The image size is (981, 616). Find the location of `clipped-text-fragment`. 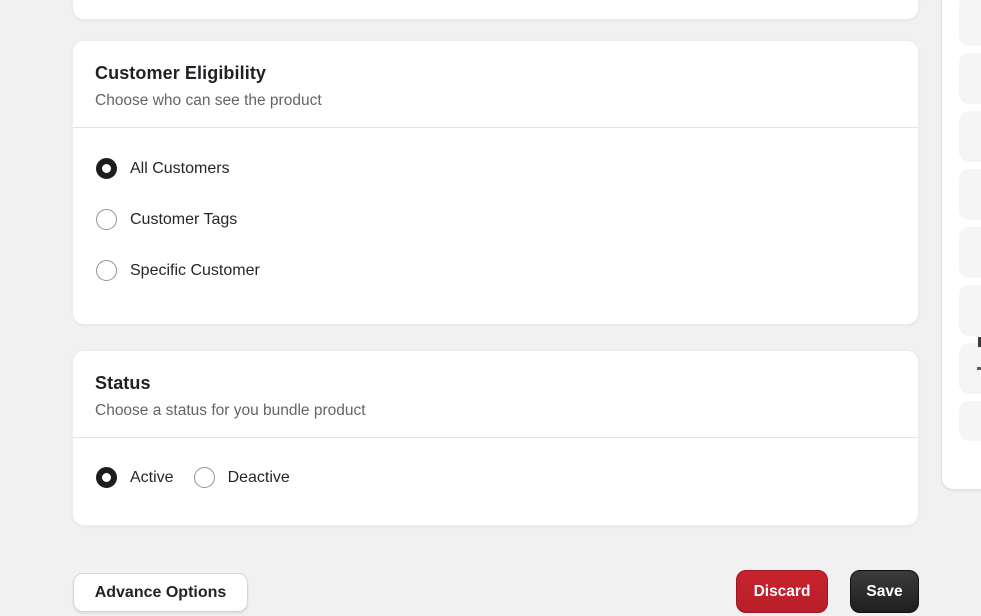

clipped-text-fragment is located at coordinates (979, 368).